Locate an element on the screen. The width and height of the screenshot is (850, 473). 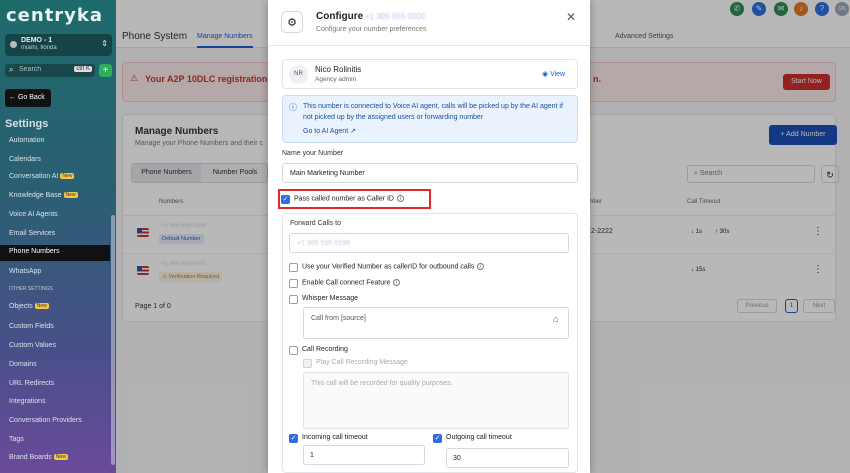
forward-number-value: +1 305 555 0199 is located at coordinates (323, 243).